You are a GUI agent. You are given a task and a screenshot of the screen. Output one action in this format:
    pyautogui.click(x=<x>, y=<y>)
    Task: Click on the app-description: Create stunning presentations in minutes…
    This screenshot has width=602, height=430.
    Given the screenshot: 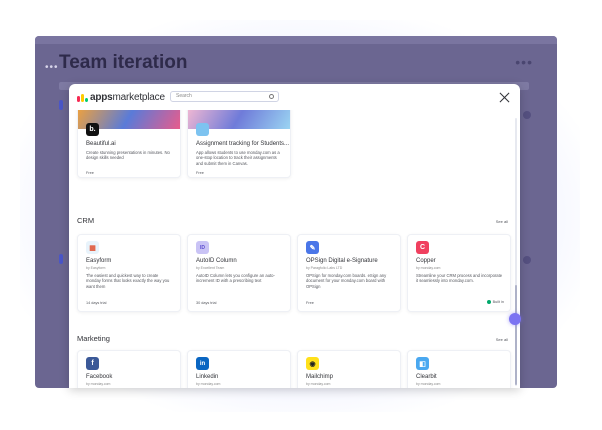 What is the action you would take?
    pyautogui.click(x=128, y=155)
    